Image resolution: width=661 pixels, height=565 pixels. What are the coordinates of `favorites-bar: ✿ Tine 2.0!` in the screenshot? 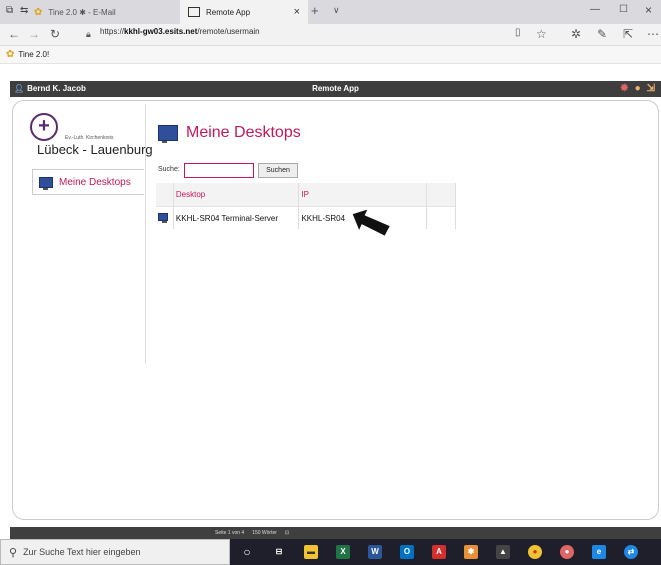 It's located at (330, 55).